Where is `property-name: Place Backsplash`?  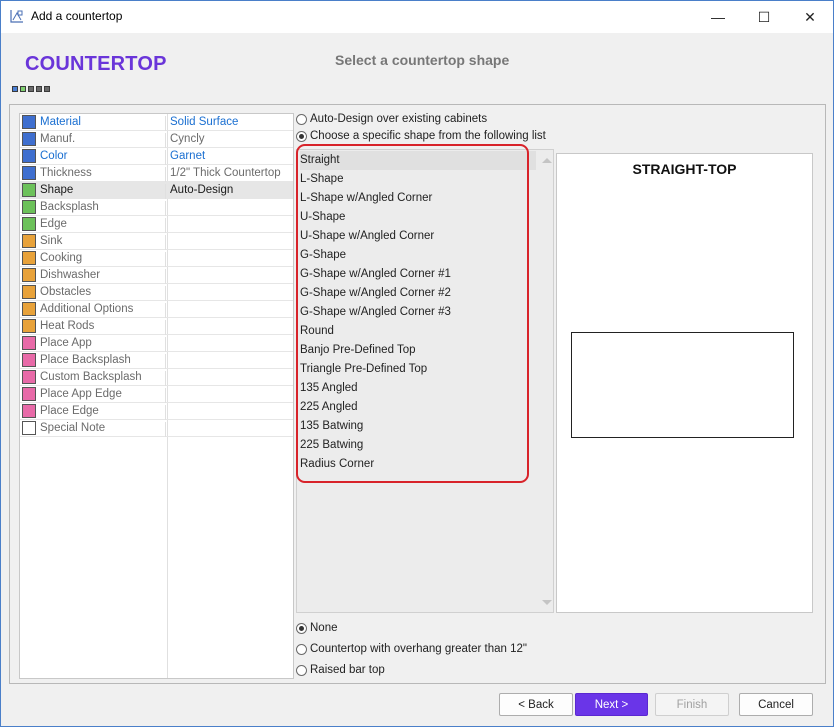
property-name: Place Backsplash is located at coordinates (103, 361).